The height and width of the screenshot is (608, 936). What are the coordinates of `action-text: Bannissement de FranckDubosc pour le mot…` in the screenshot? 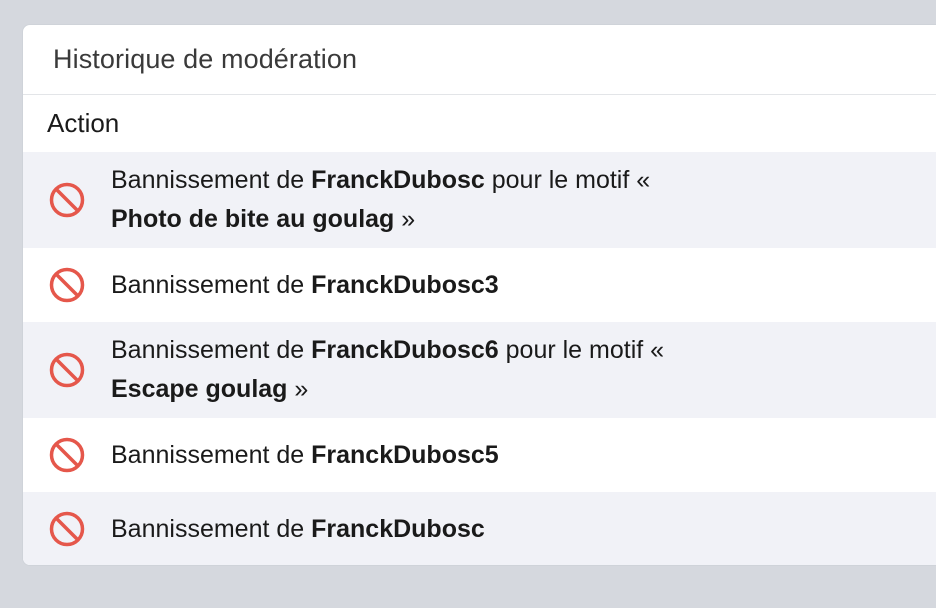 It's located at (380, 200).